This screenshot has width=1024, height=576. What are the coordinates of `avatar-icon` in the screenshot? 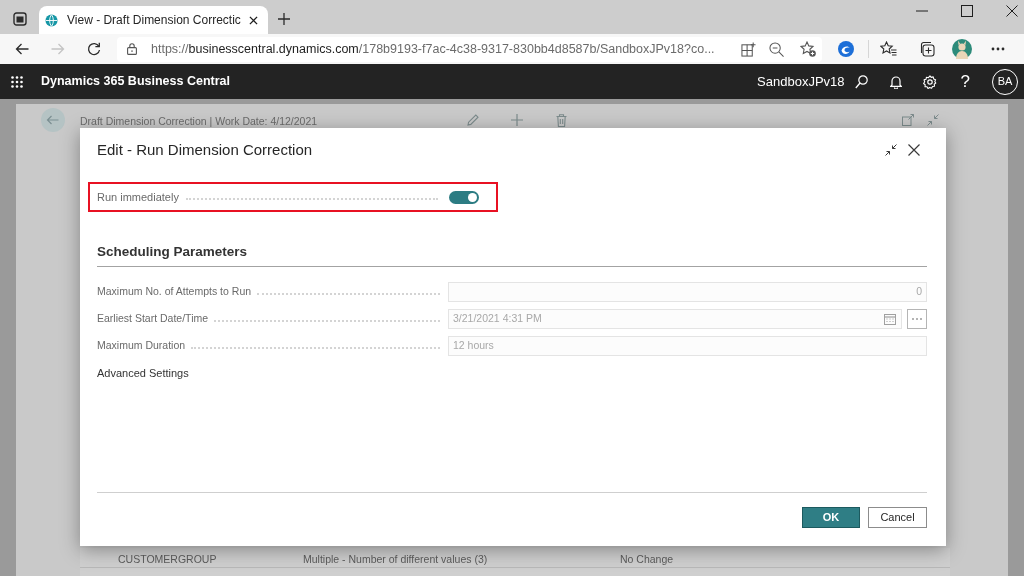 It's located at (962, 49).